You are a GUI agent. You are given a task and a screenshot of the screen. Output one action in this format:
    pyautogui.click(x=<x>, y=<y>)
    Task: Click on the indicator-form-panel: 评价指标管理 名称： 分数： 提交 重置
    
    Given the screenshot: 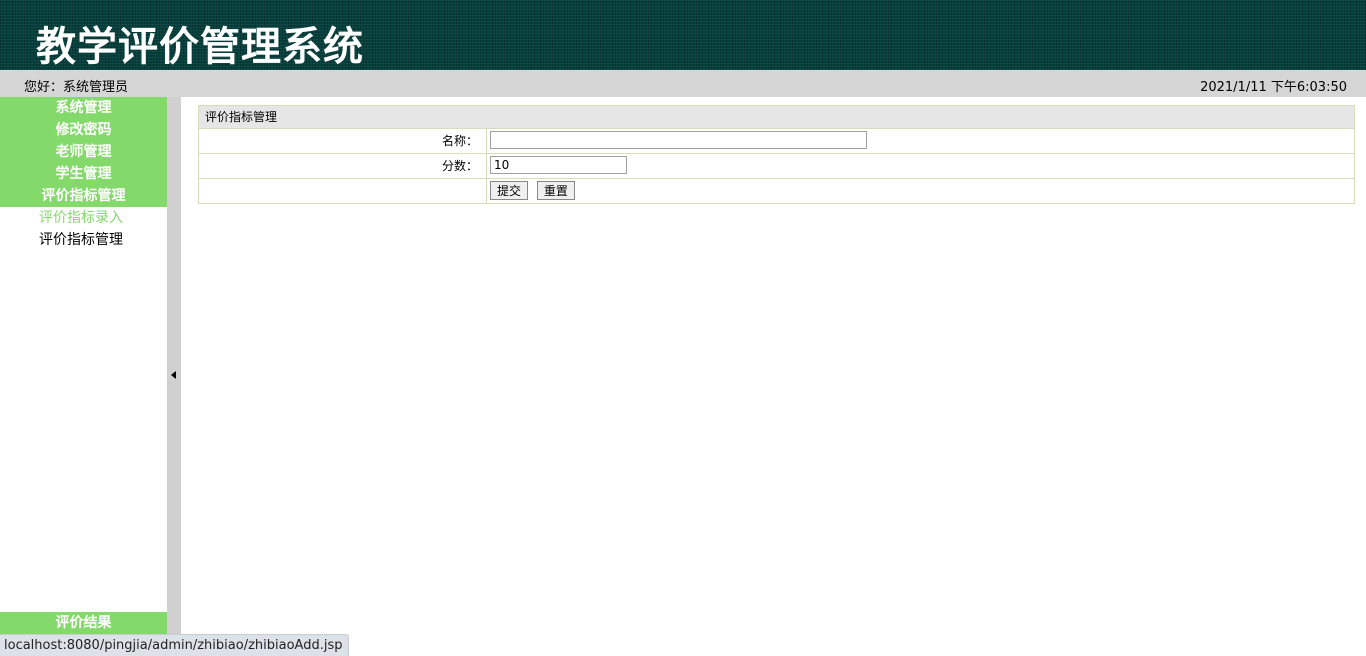 What is the action you would take?
    pyautogui.click(x=776, y=154)
    